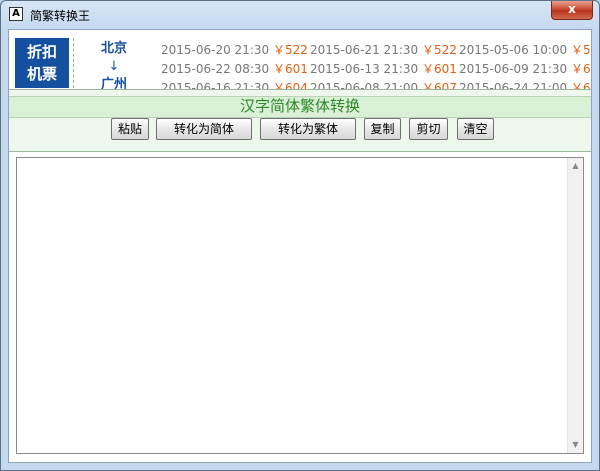 Image resolution: width=600 pixels, height=471 pixels. Describe the element at coordinates (513, 85) in the screenshot. I see `flight-date: 2015-06-24 21:00` at that location.